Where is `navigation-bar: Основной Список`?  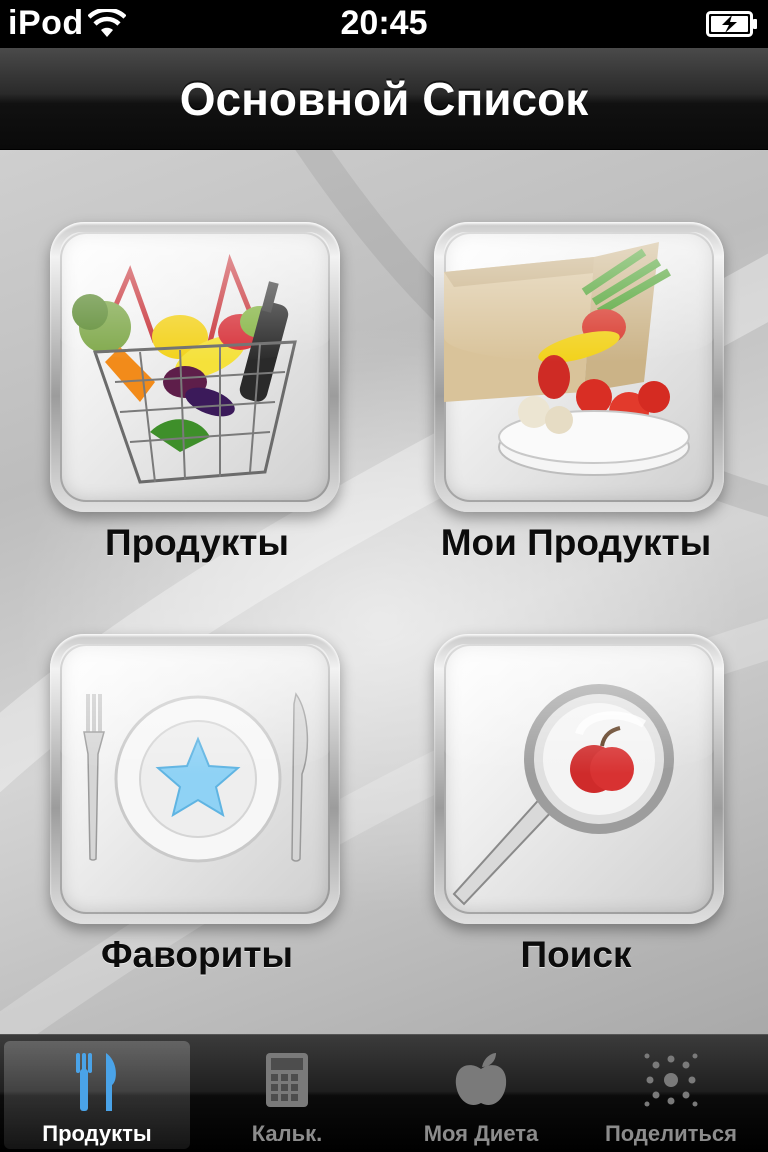 navigation-bar: Основной Список is located at coordinates (384, 99).